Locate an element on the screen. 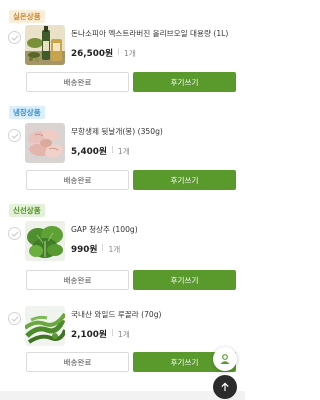  product-price: 26,500원 is located at coordinates (92, 54).